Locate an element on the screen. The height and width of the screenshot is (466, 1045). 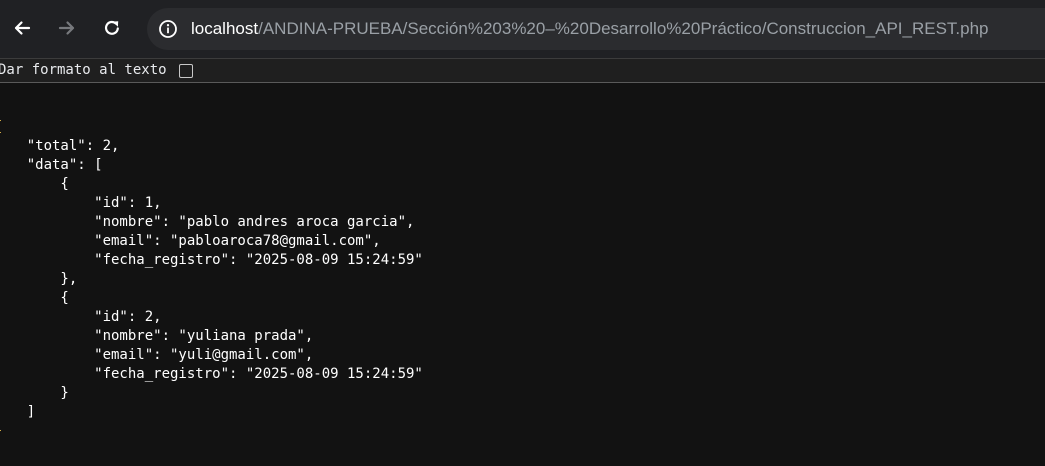
info-icon is located at coordinates (168, 29).